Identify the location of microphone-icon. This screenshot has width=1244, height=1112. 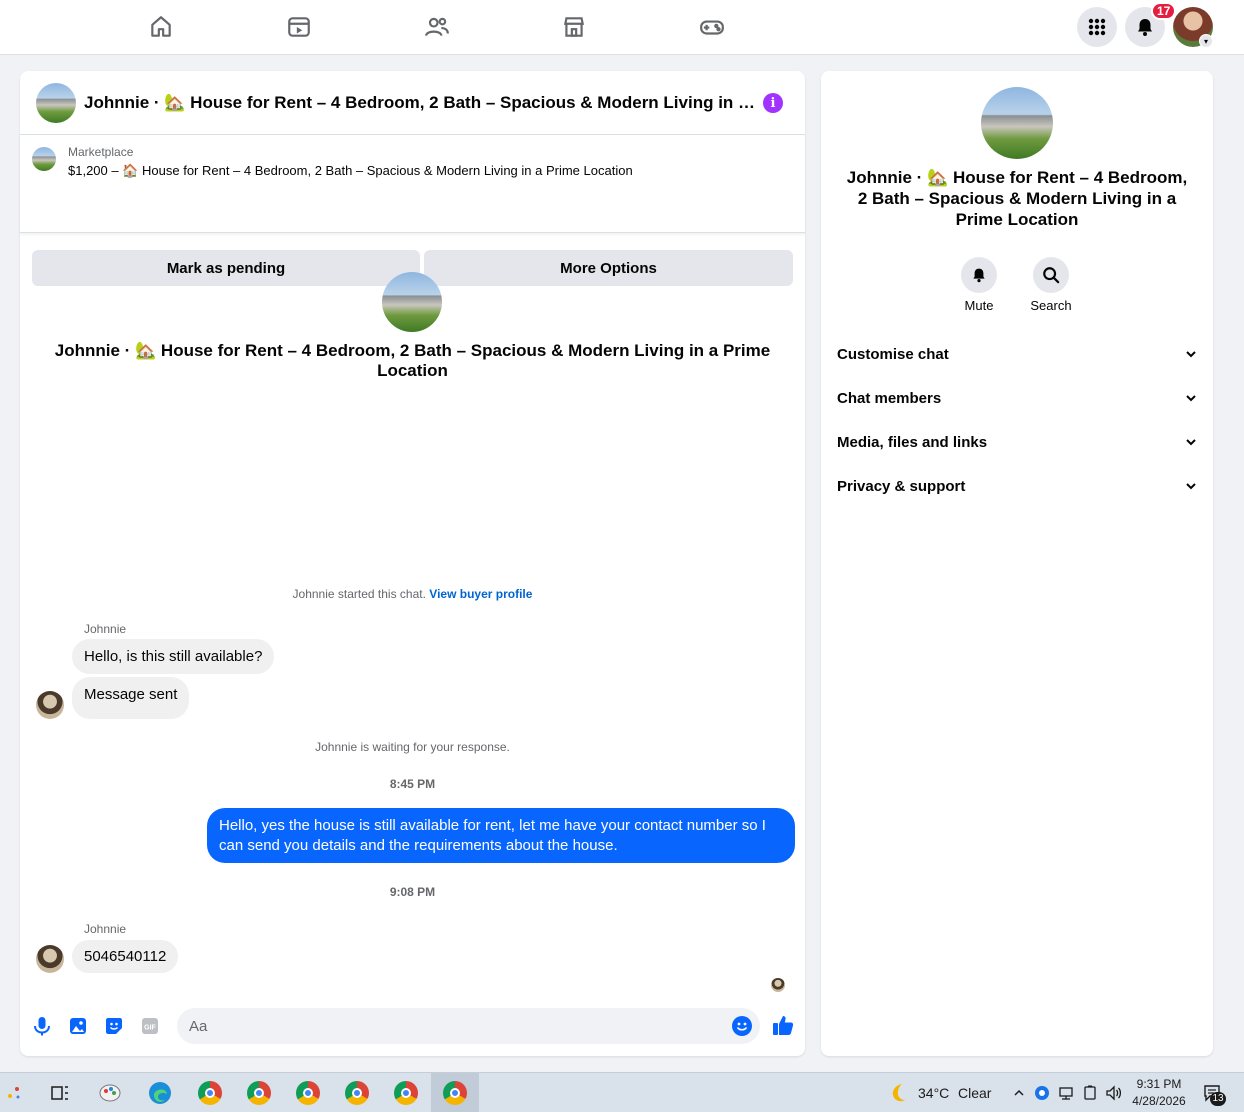
(42, 1026).